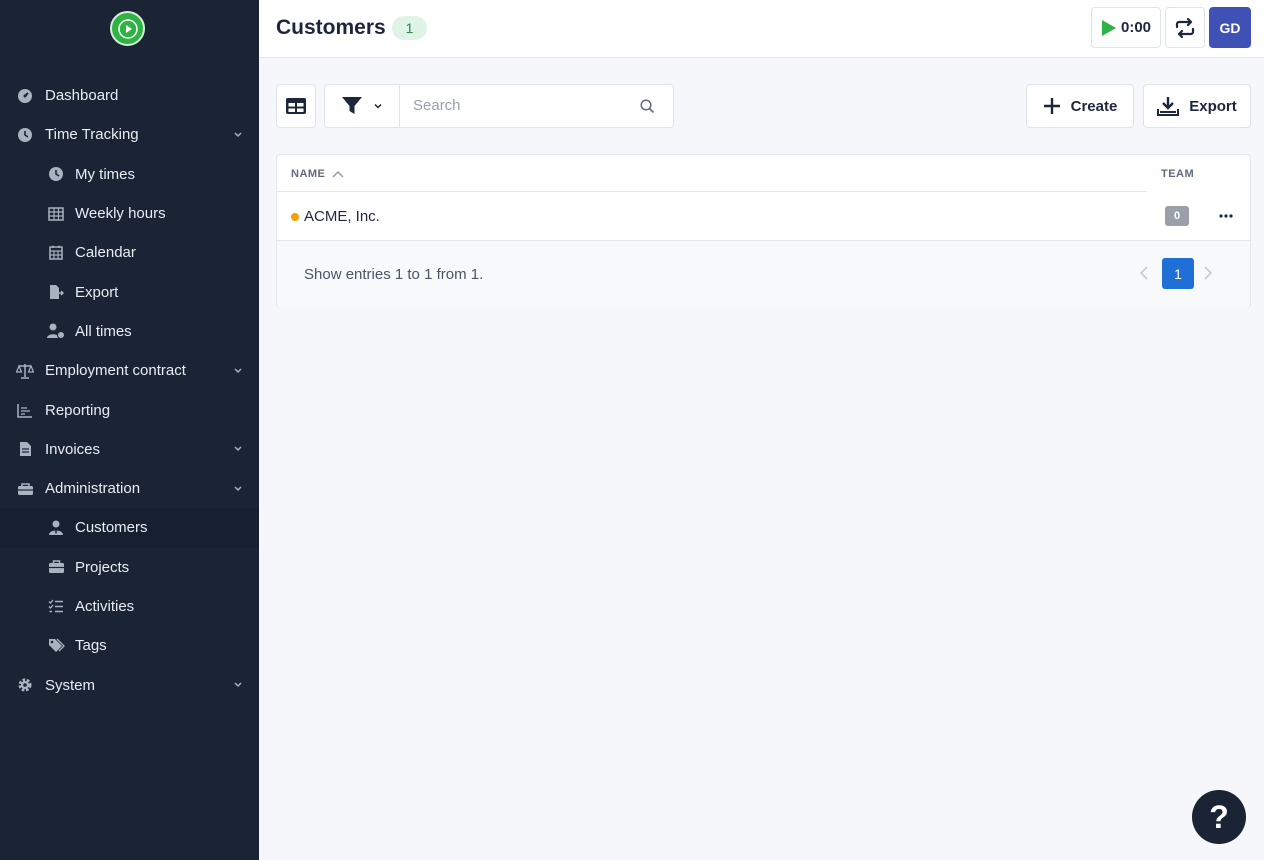  What do you see at coordinates (1136, 27) in the screenshot?
I see `timer-value: 0:00` at bounding box center [1136, 27].